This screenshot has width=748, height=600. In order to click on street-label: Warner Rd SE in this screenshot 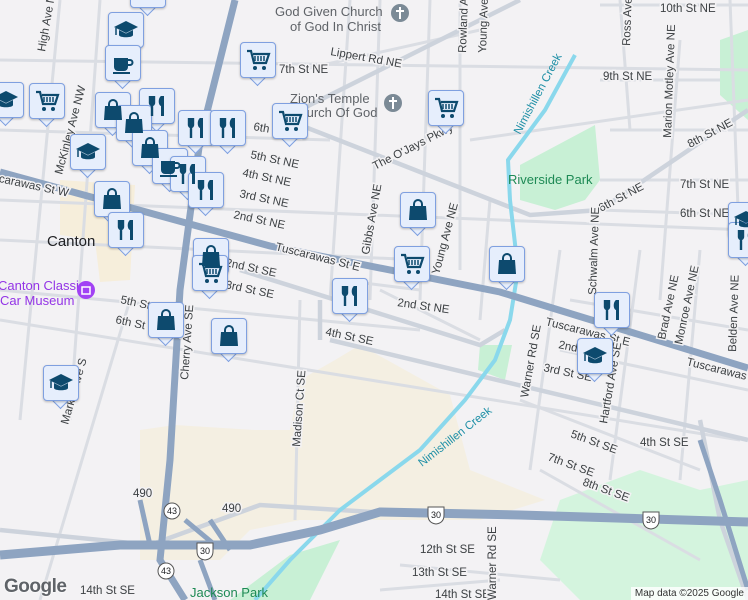, I will do `click(493, 563)`.